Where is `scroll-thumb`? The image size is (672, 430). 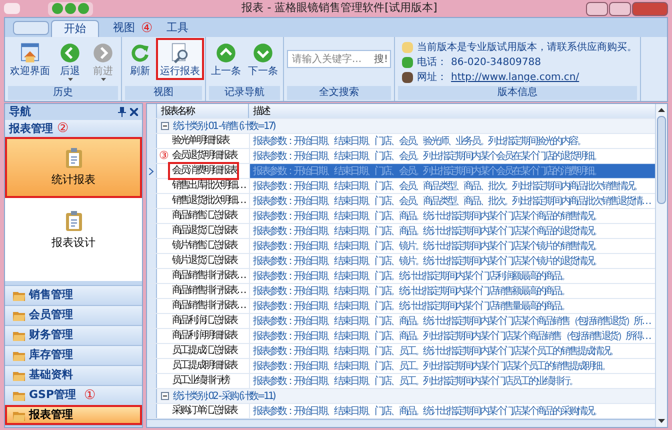 scroll-thumb is located at coordinates (661, 160).